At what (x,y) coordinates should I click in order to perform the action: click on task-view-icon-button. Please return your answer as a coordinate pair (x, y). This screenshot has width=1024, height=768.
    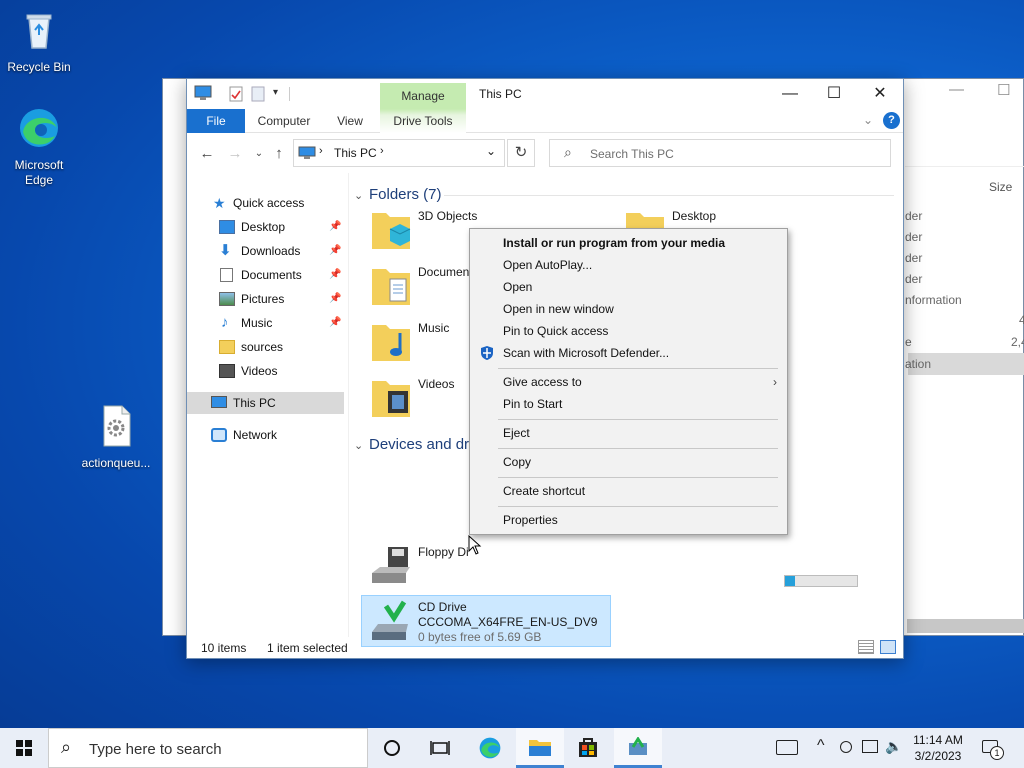
    Looking at the image, I should click on (440, 748).